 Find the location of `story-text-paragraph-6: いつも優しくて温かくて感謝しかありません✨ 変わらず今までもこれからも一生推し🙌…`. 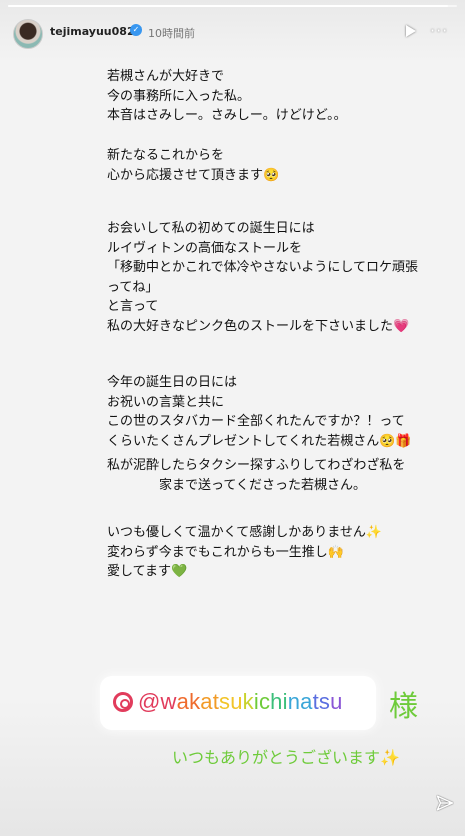

story-text-paragraph-6: いつも優しくて温かくて感謝しかありません✨ 変わらず今までもこれからも一生推し🙌… is located at coordinates (245, 552).